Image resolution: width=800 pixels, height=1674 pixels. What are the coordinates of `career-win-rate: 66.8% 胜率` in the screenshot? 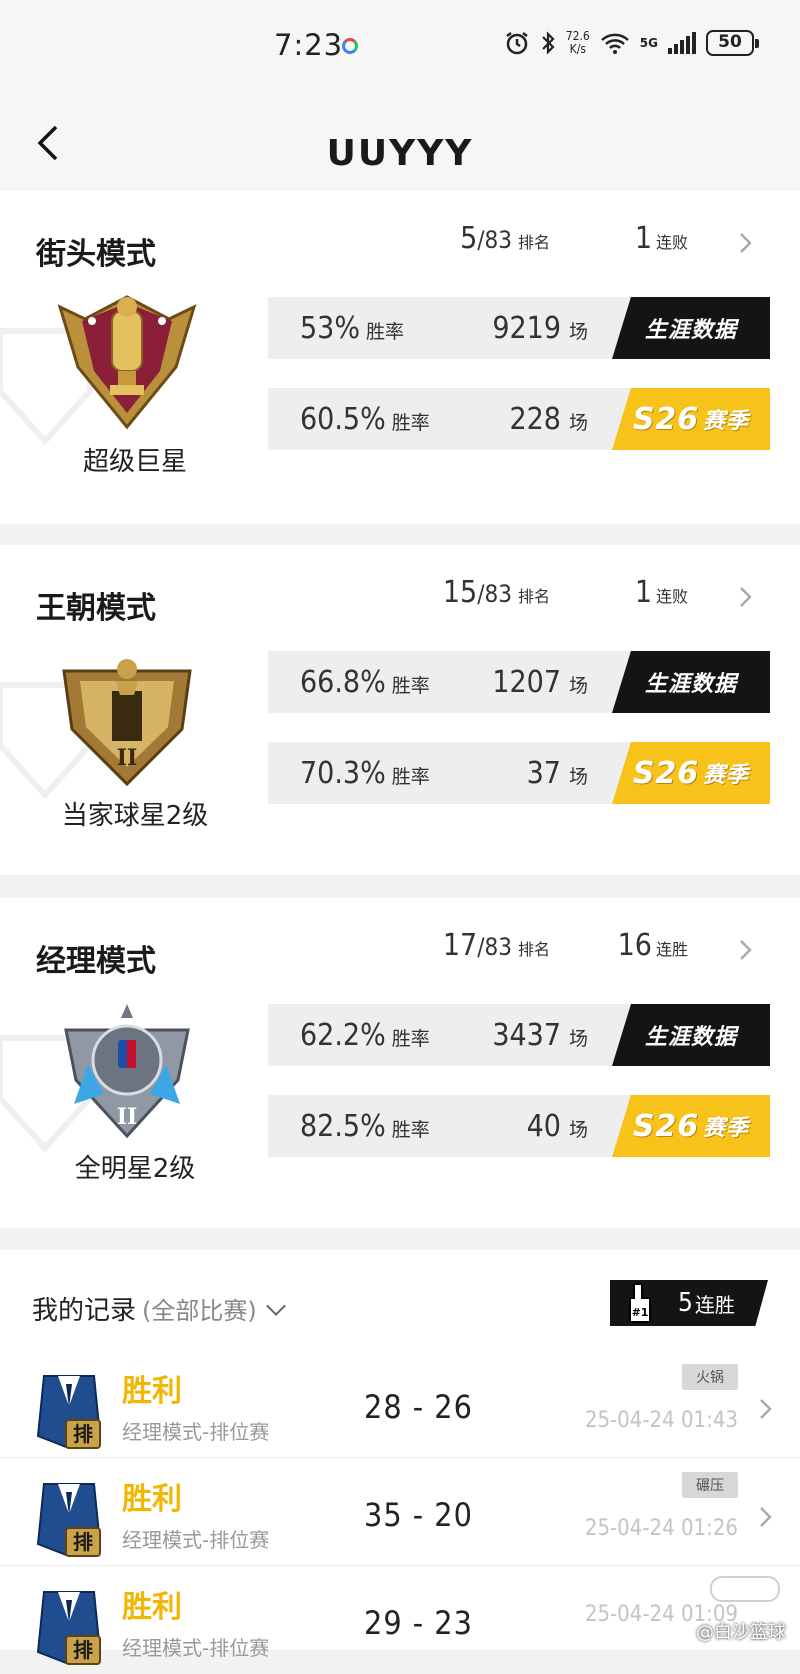 It's located at (365, 682).